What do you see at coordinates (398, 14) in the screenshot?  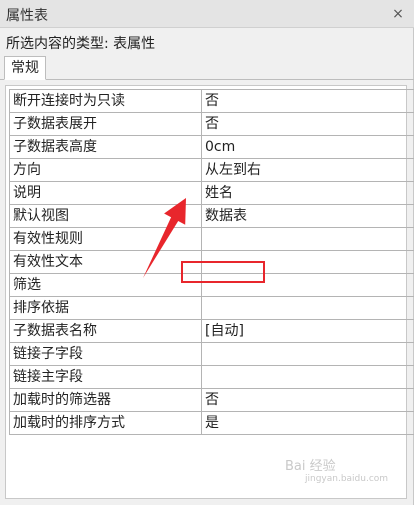 I see `close-icon: ×` at bounding box center [398, 14].